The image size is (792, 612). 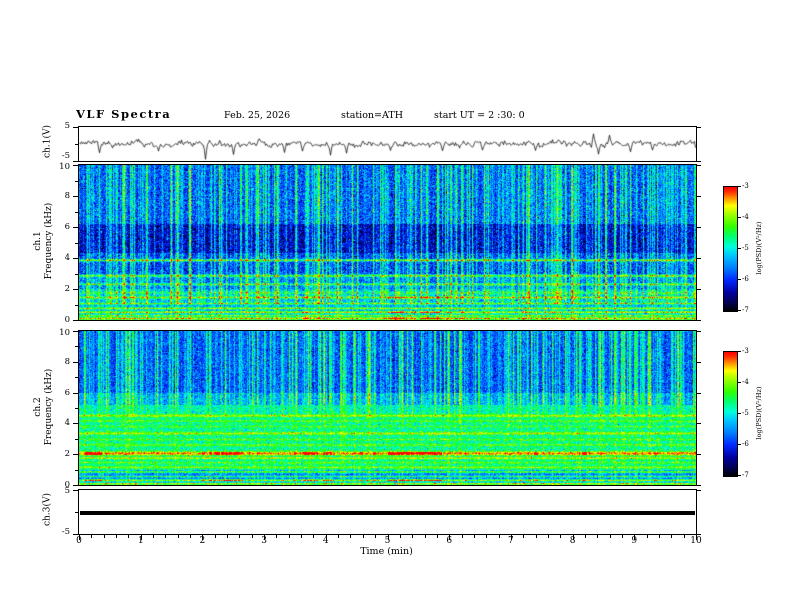 I want to click on colorbar-ch1-label: log(PSD)(V²/Hz), so click(x=759, y=248).